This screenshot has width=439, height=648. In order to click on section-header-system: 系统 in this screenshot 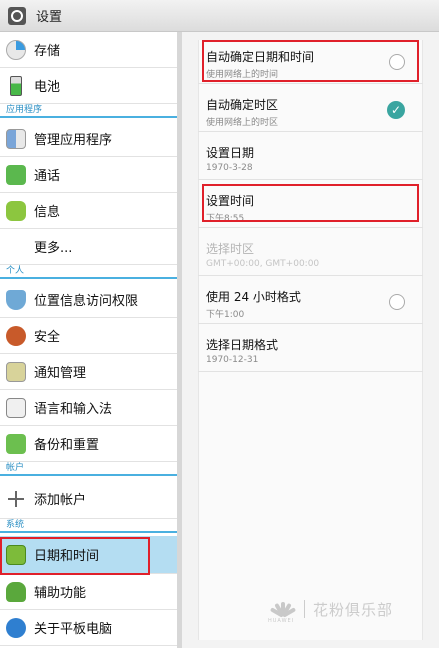, I will do `click(88, 526)`.